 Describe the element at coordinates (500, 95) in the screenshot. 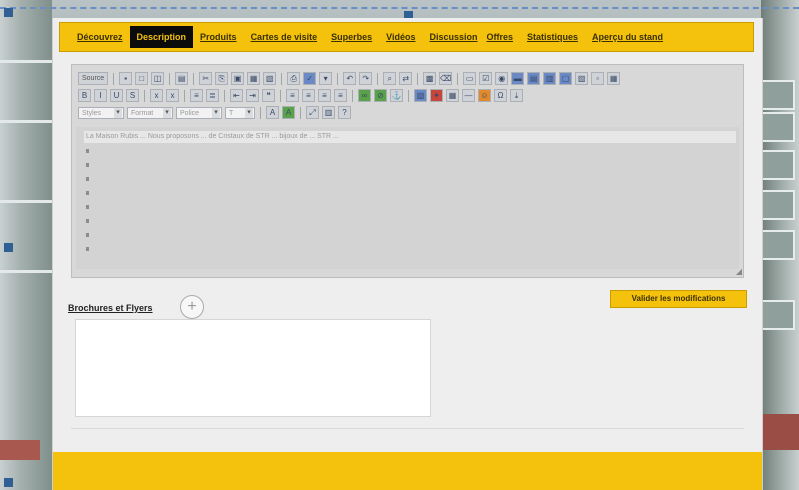

I see `special-char-icon: Ω` at that location.